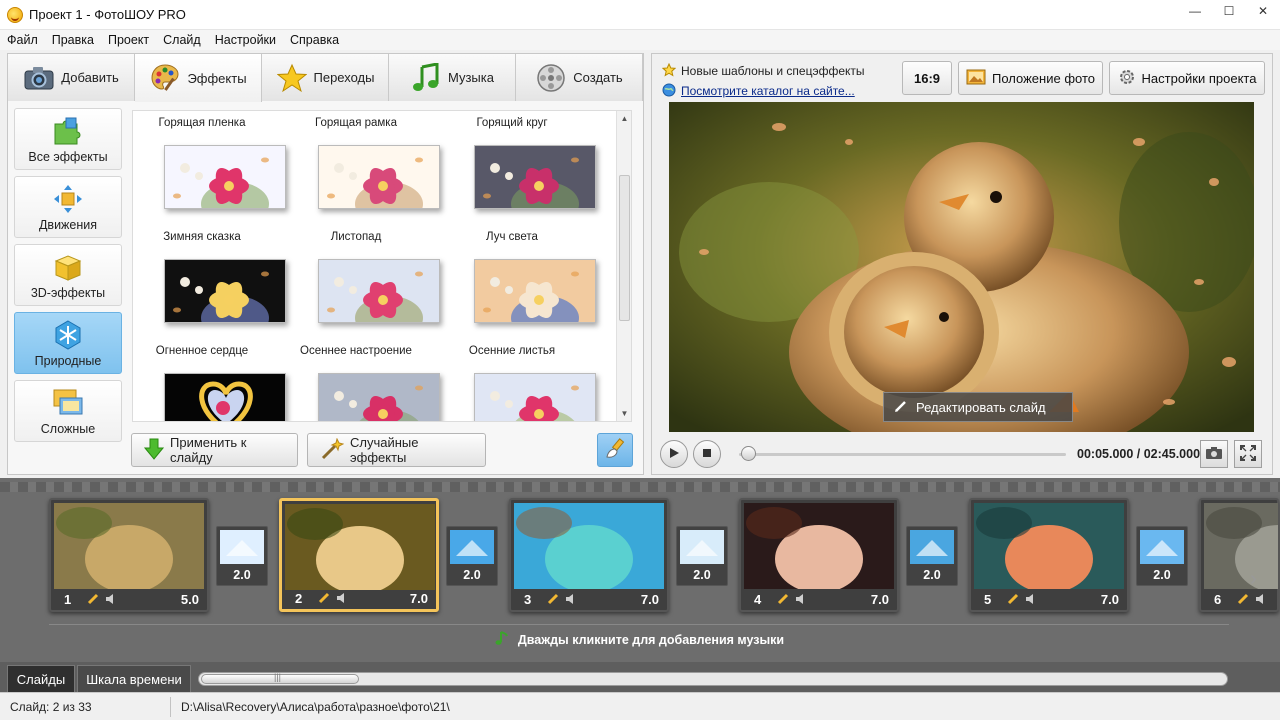  What do you see at coordinates (202, 123) in the screenshot?
I see `effect-label: Горящая пленка` at bounding box center [202, 123].